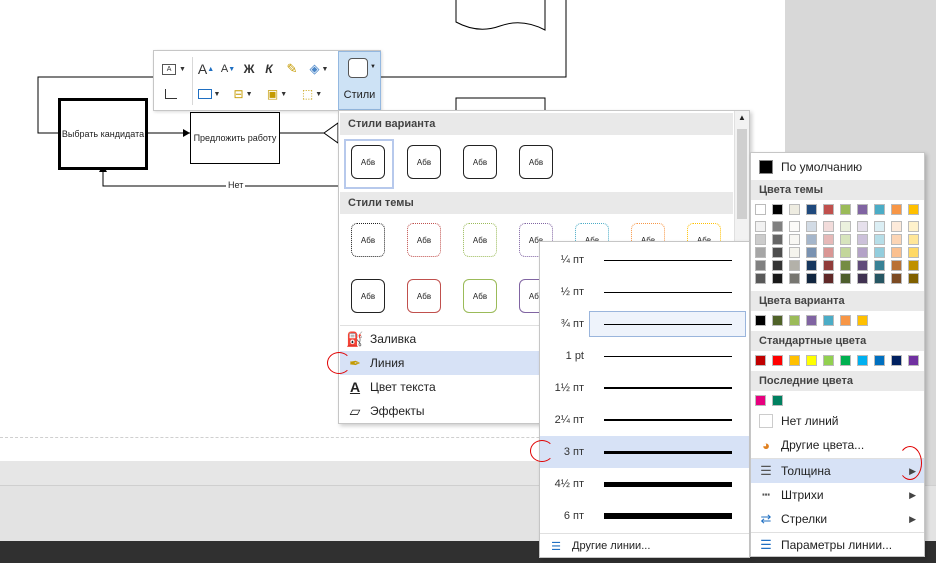 The height and width of the screenshot is (563, 936). I want to click on styles-button: ▼ Стили, so click(359, 80).